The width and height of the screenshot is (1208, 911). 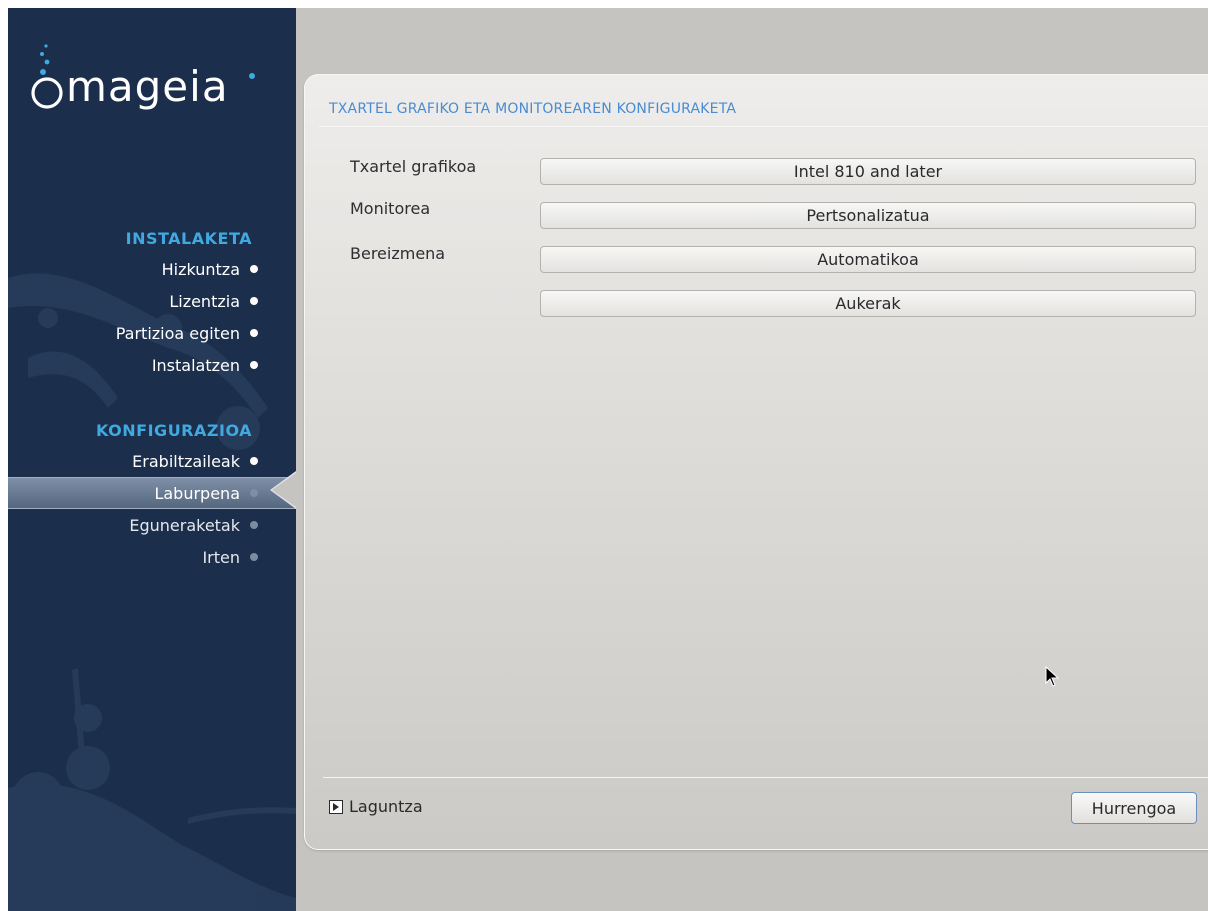 What do you see at coordinates (386, 806) in the screenshot?
I see `help-label: Laguntza` at bounding box center [386, 806].